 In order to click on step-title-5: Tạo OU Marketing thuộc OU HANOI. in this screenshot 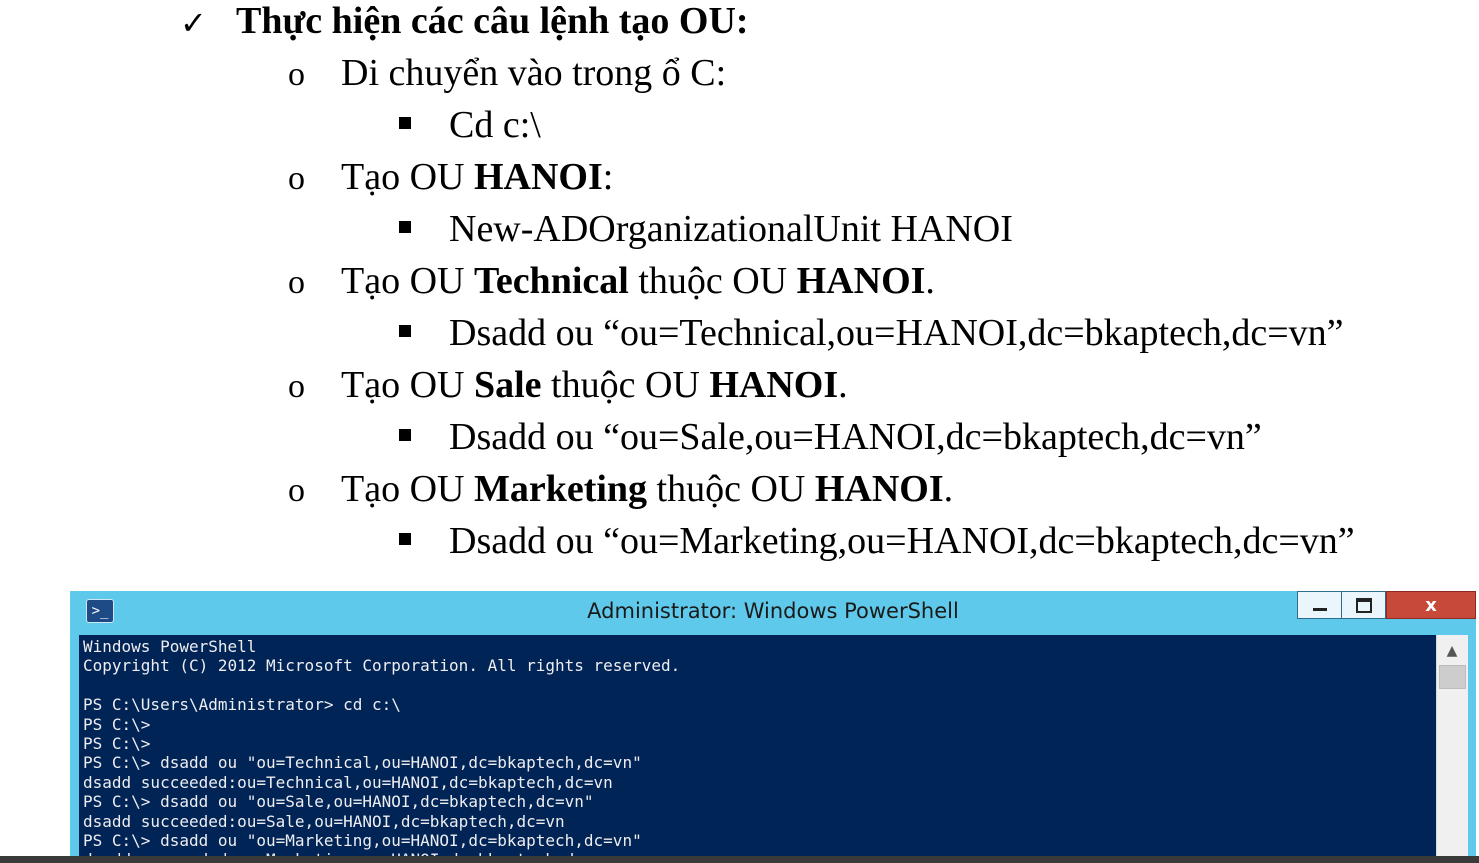, I will do `click(647, 489)`.